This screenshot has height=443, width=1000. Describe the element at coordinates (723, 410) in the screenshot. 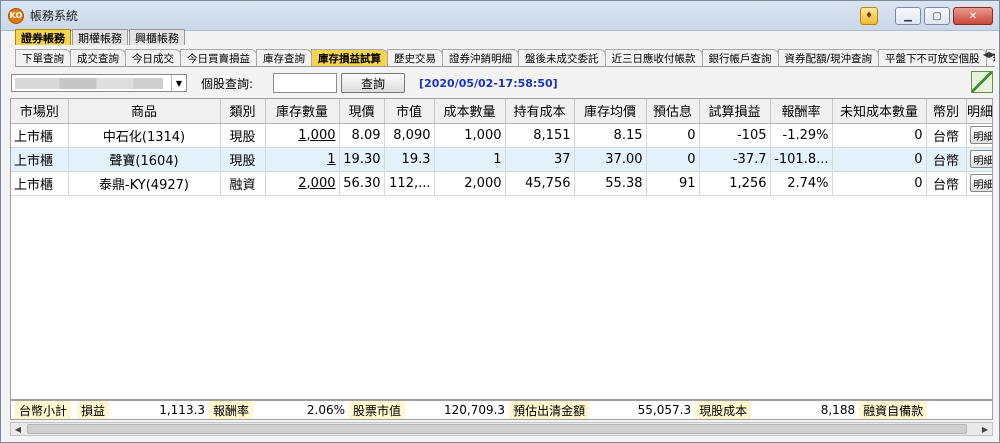

I see `summary-cost-label: 現股成本` at that location.